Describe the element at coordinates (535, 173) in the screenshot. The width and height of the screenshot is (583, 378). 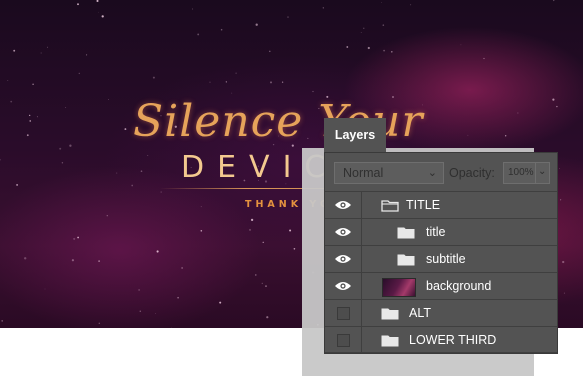
I see `opacity-separator` at that location.